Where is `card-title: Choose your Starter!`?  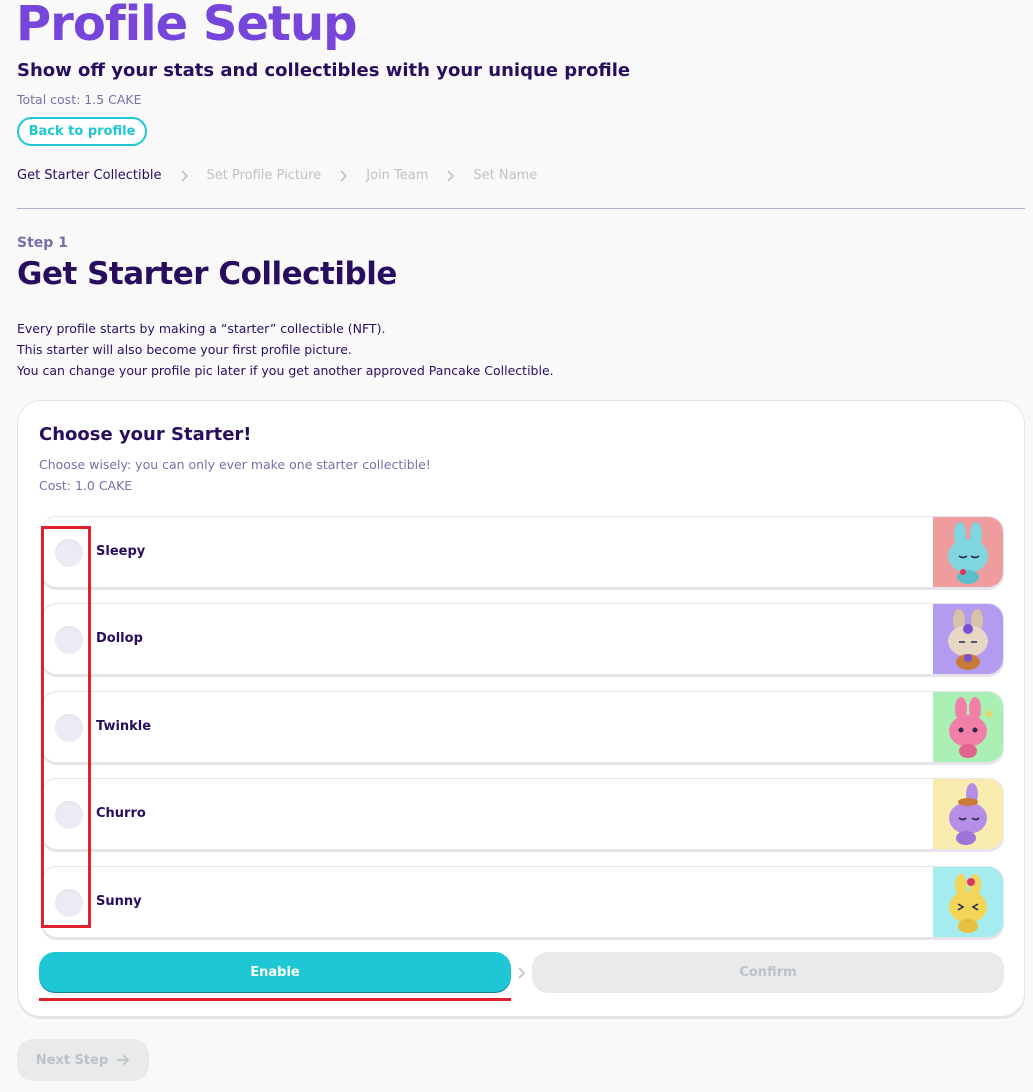
card-title: Choose your Starter! is located at coordinates (145, 434).